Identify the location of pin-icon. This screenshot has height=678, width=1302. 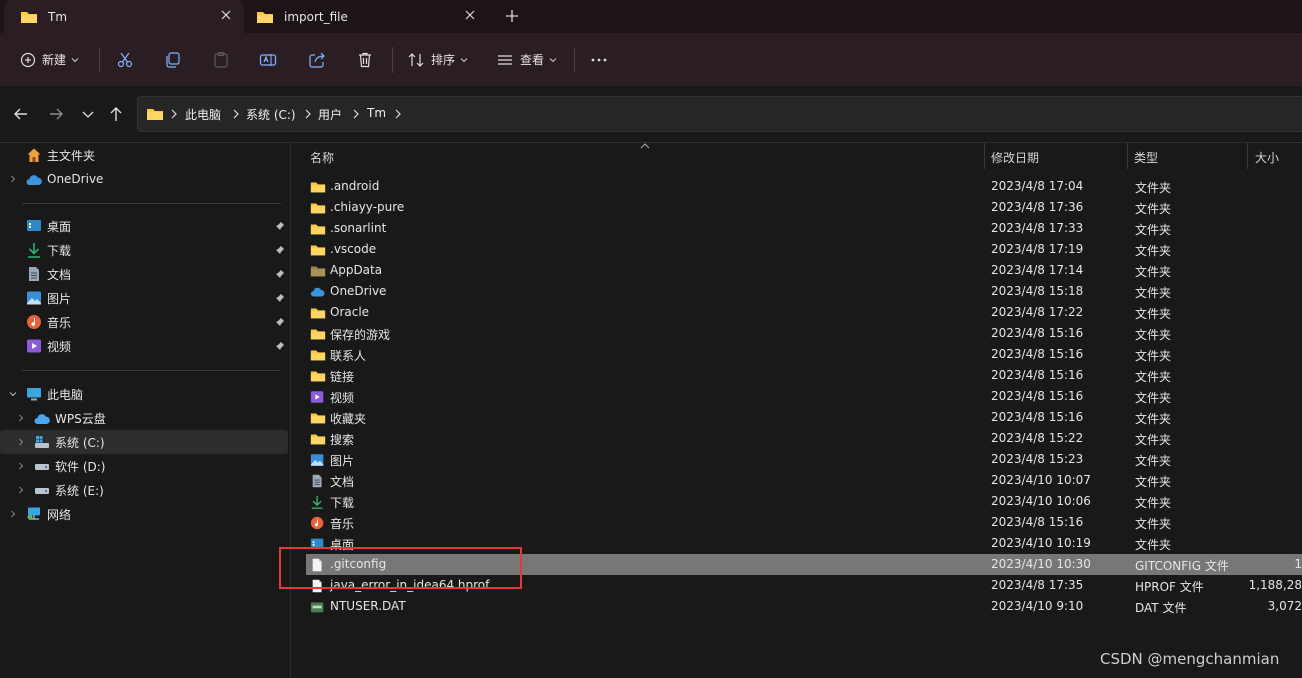
(280, 322).